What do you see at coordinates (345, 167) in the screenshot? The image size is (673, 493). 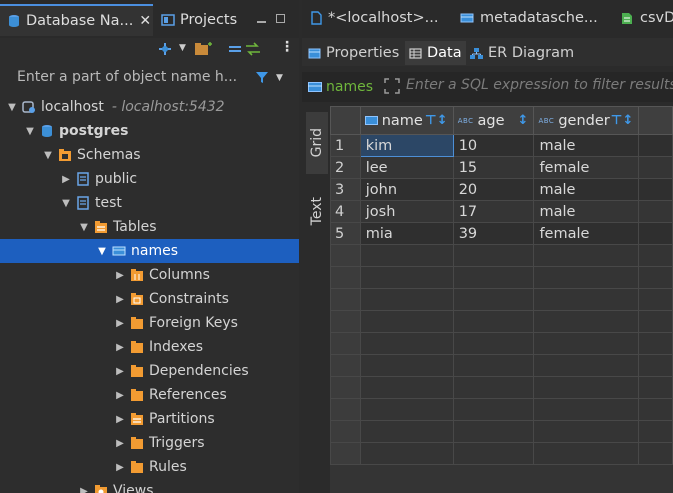 I see `row-number: 2` at bounding box center [345, 167].